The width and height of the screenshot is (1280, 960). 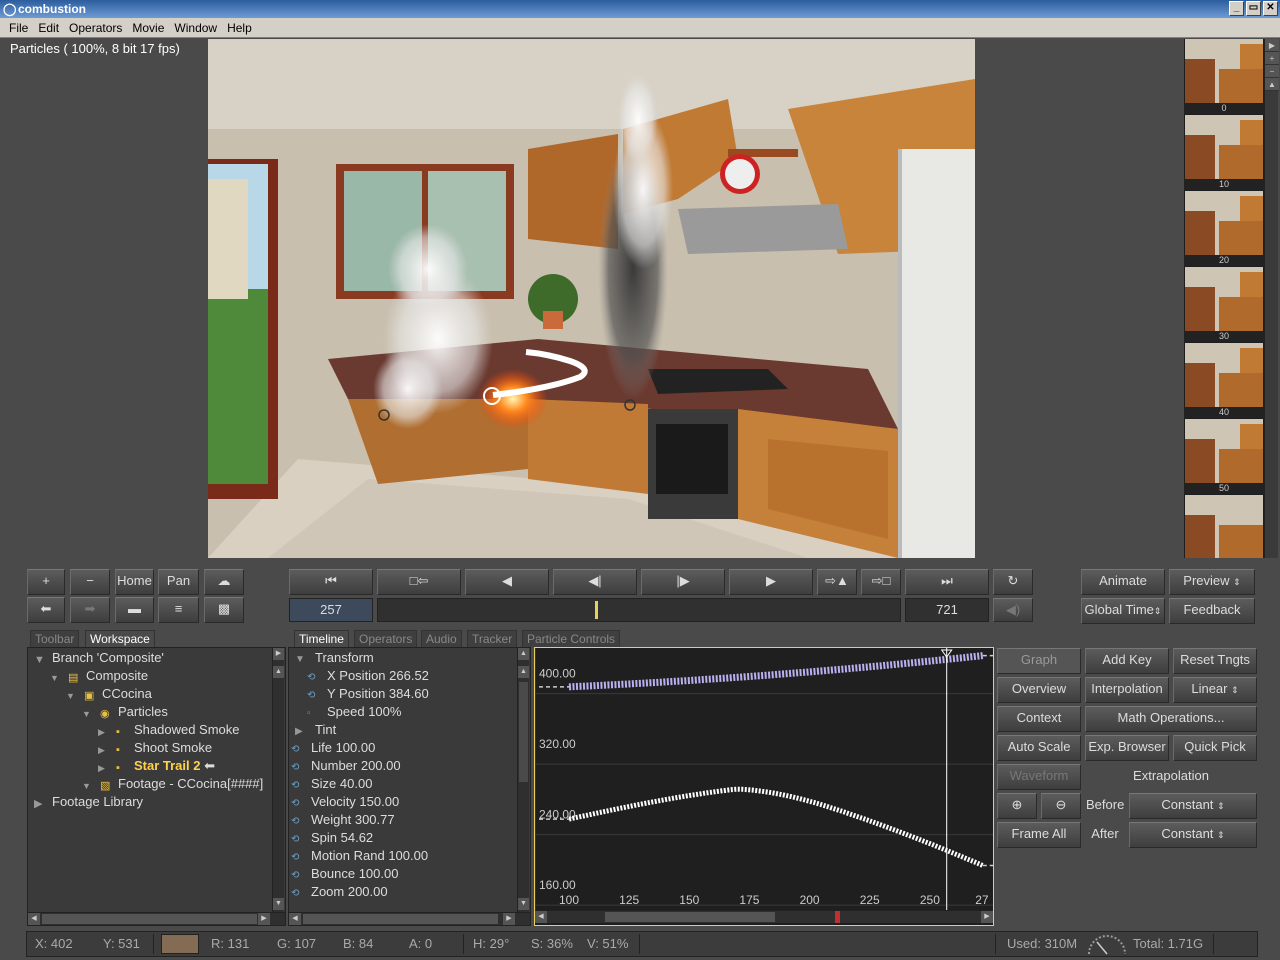 What do you see at coordinates (837, 582) in the screenshot?
I see `next-key-icon: ⇨▲` at bounding box center [837, 582].